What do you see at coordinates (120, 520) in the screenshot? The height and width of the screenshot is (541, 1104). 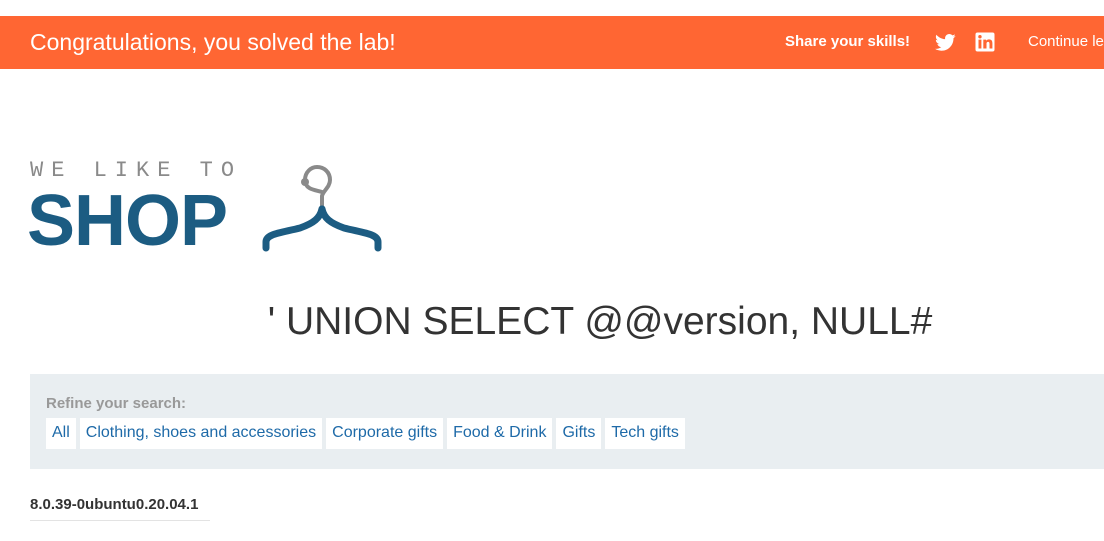 I see `result-divider` at bounding box center [120, 520].